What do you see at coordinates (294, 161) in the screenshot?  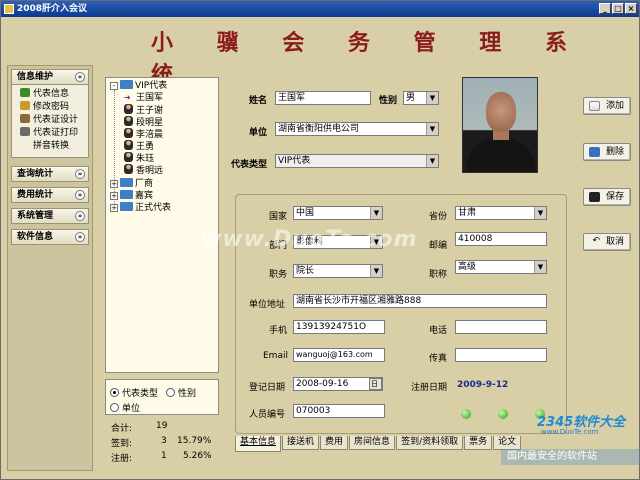 I see `select-value: VIP代表` at bounding box center [294, 161].